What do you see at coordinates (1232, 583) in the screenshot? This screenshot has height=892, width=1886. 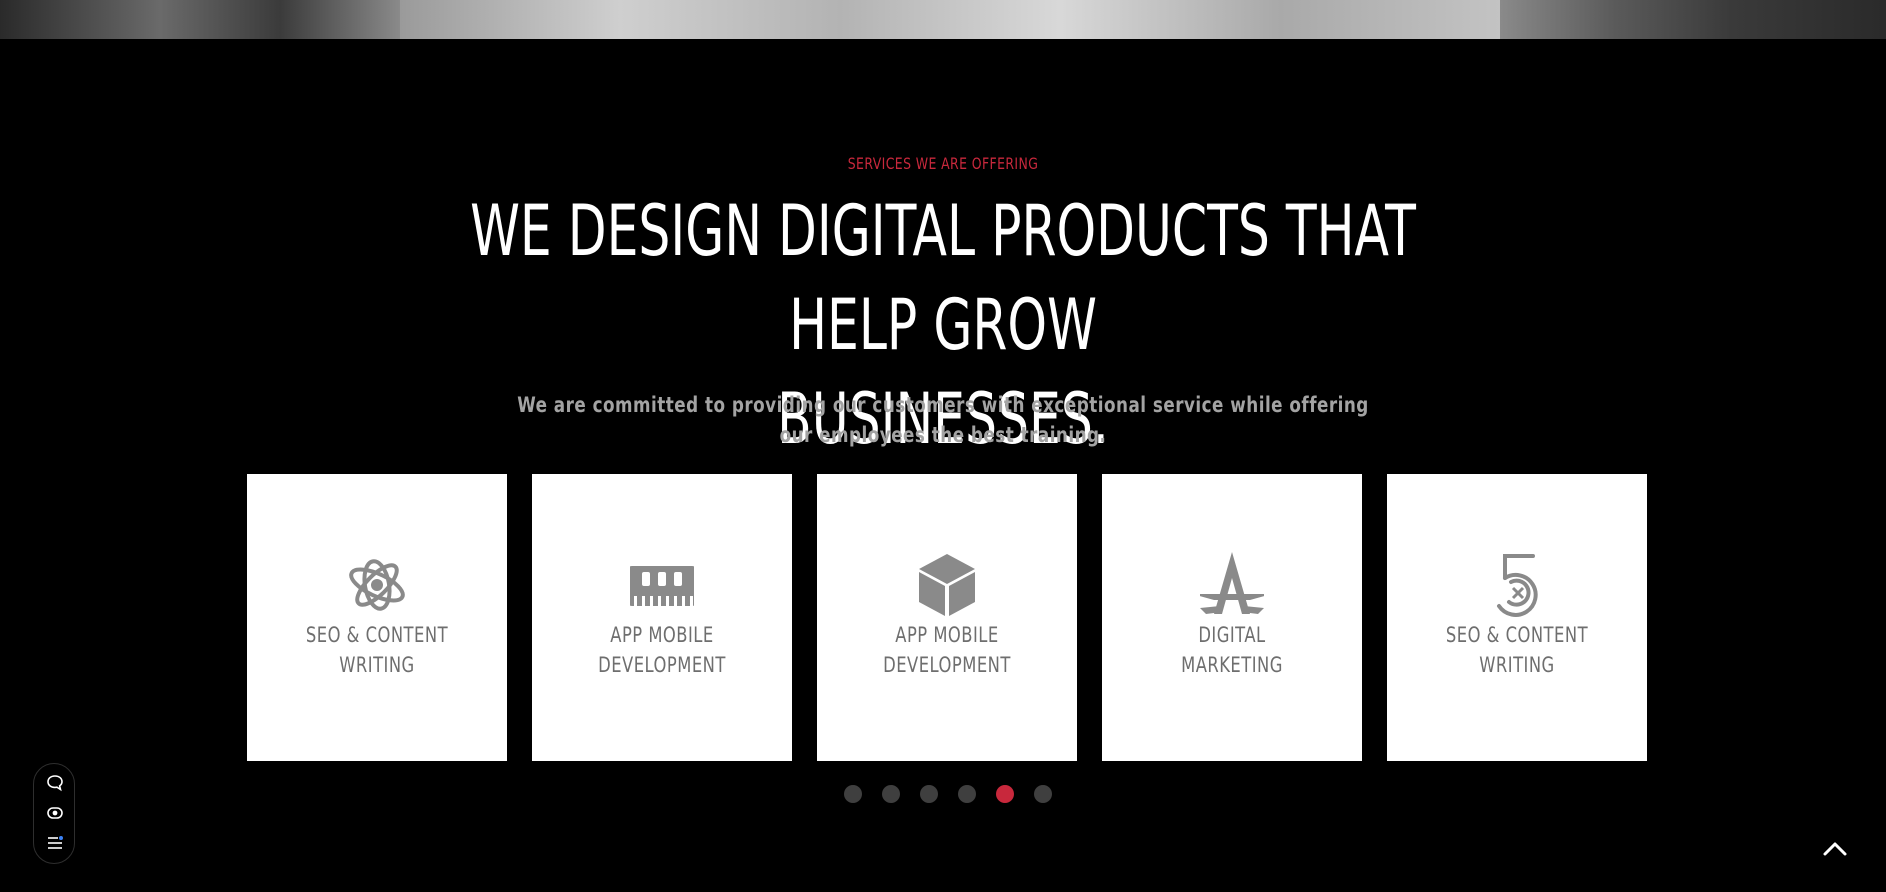 I see `letter-a-icon` at bounding box center [1232, 583].